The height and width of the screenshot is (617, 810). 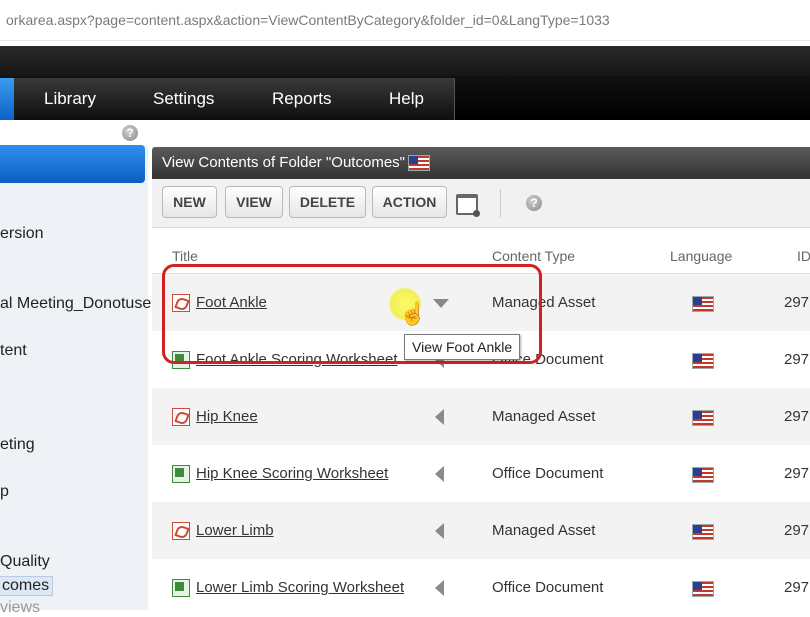 I want to click on column-header-title: Title, so click(x=185, y=256).